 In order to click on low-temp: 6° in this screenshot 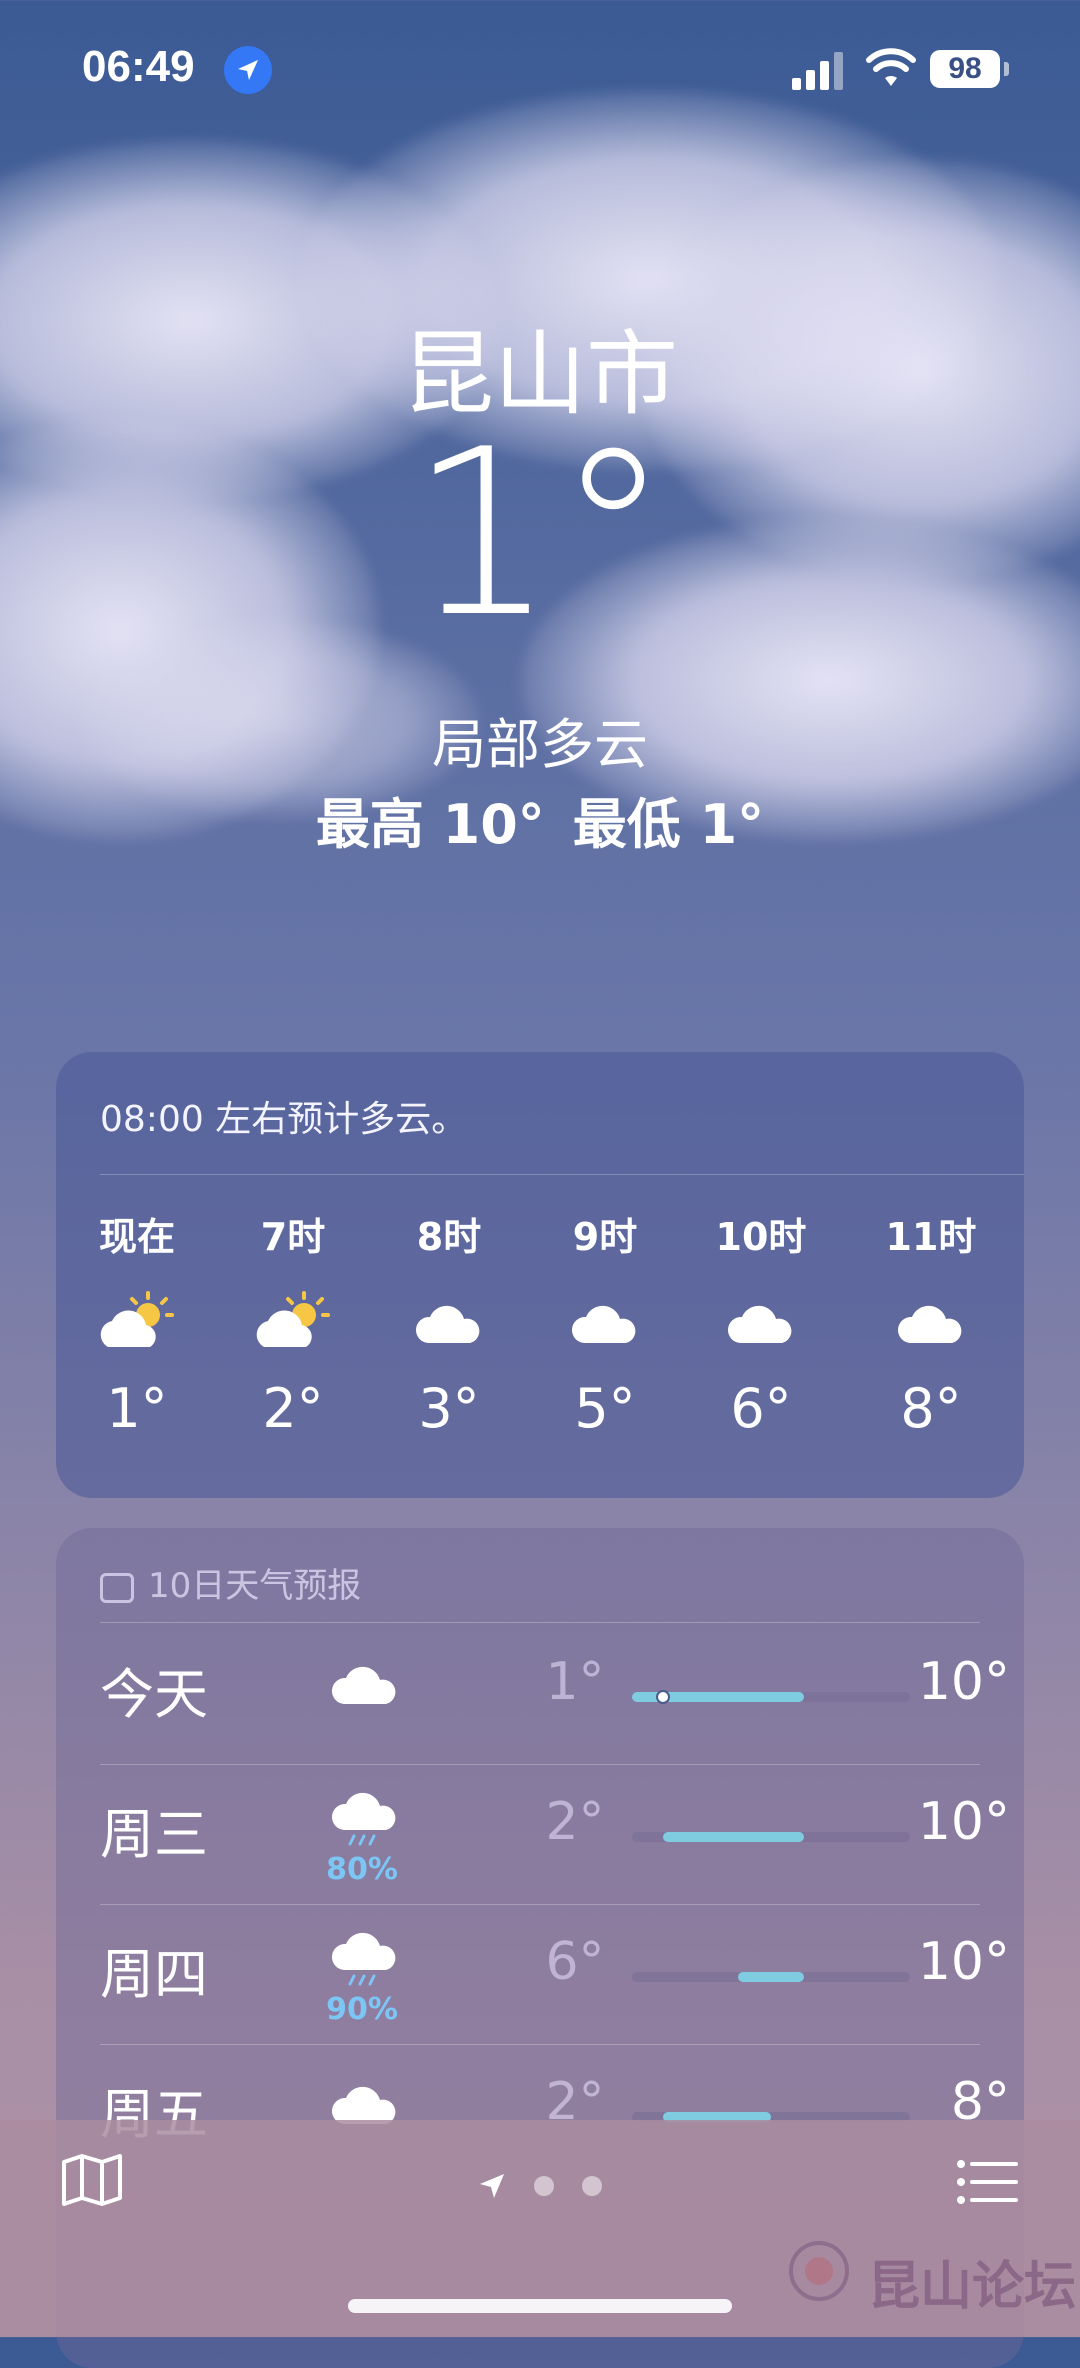, I will do `click(575, 1962)`.